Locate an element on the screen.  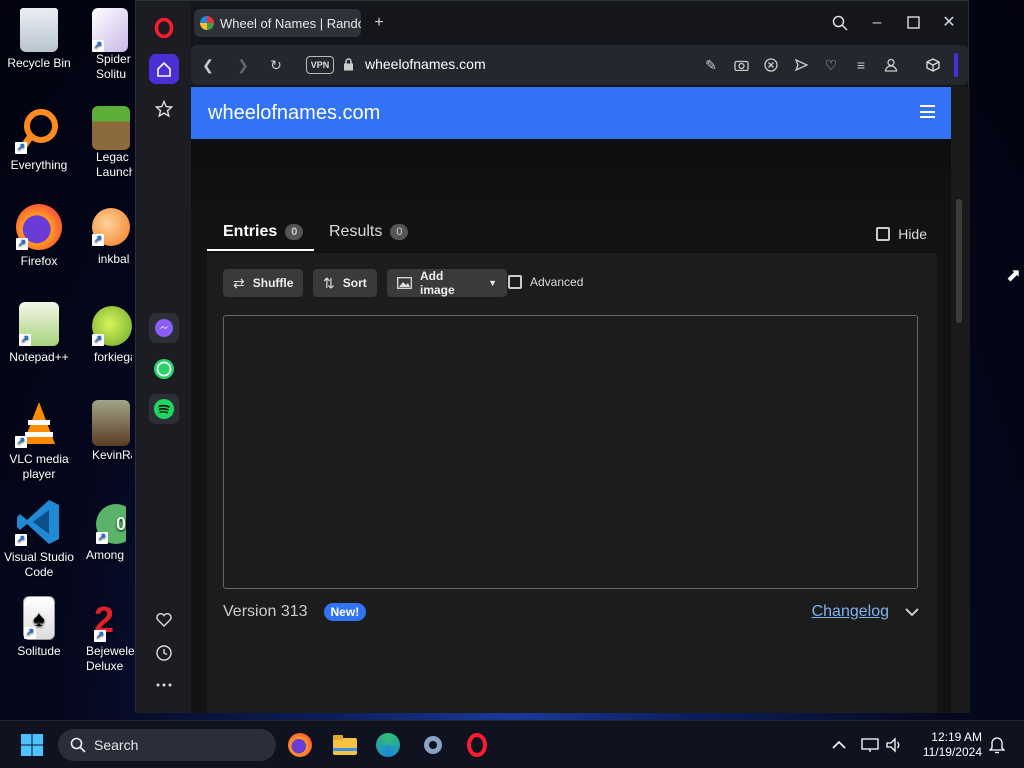
spider-solitaire-icon: ↗ is located at coordinates (110, 30).